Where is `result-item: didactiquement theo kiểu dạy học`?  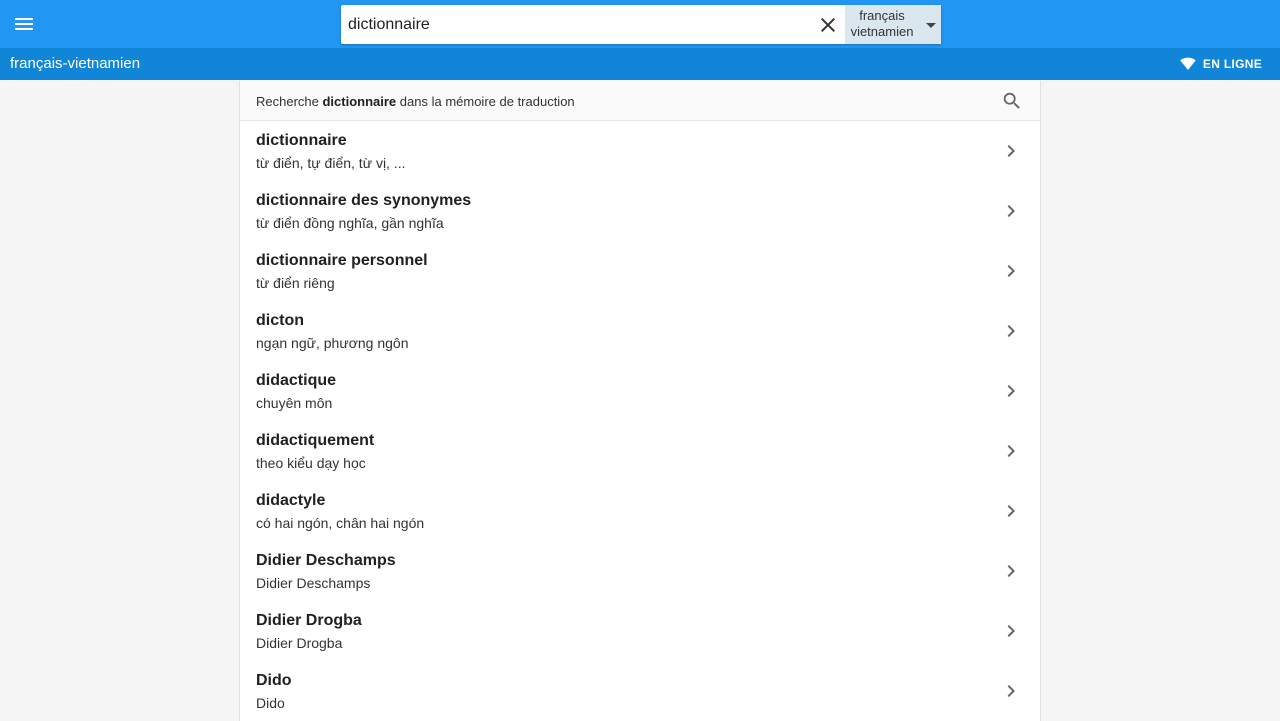 result-item: didactiquement theo kiểu dạy học is located at coordinates (640, 451).